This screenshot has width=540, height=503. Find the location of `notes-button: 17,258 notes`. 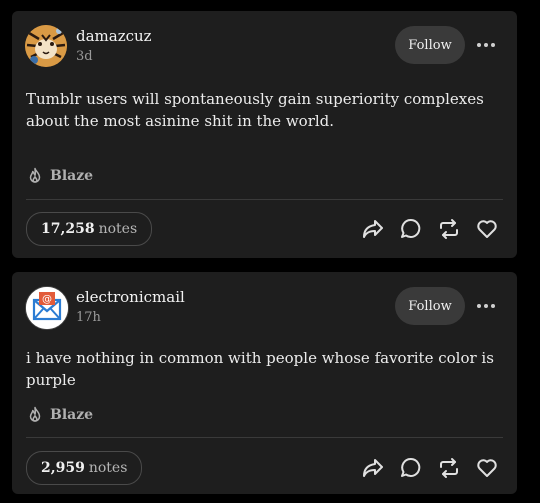

notes-button: 17,258 notes is located at coordinates (89, 229).